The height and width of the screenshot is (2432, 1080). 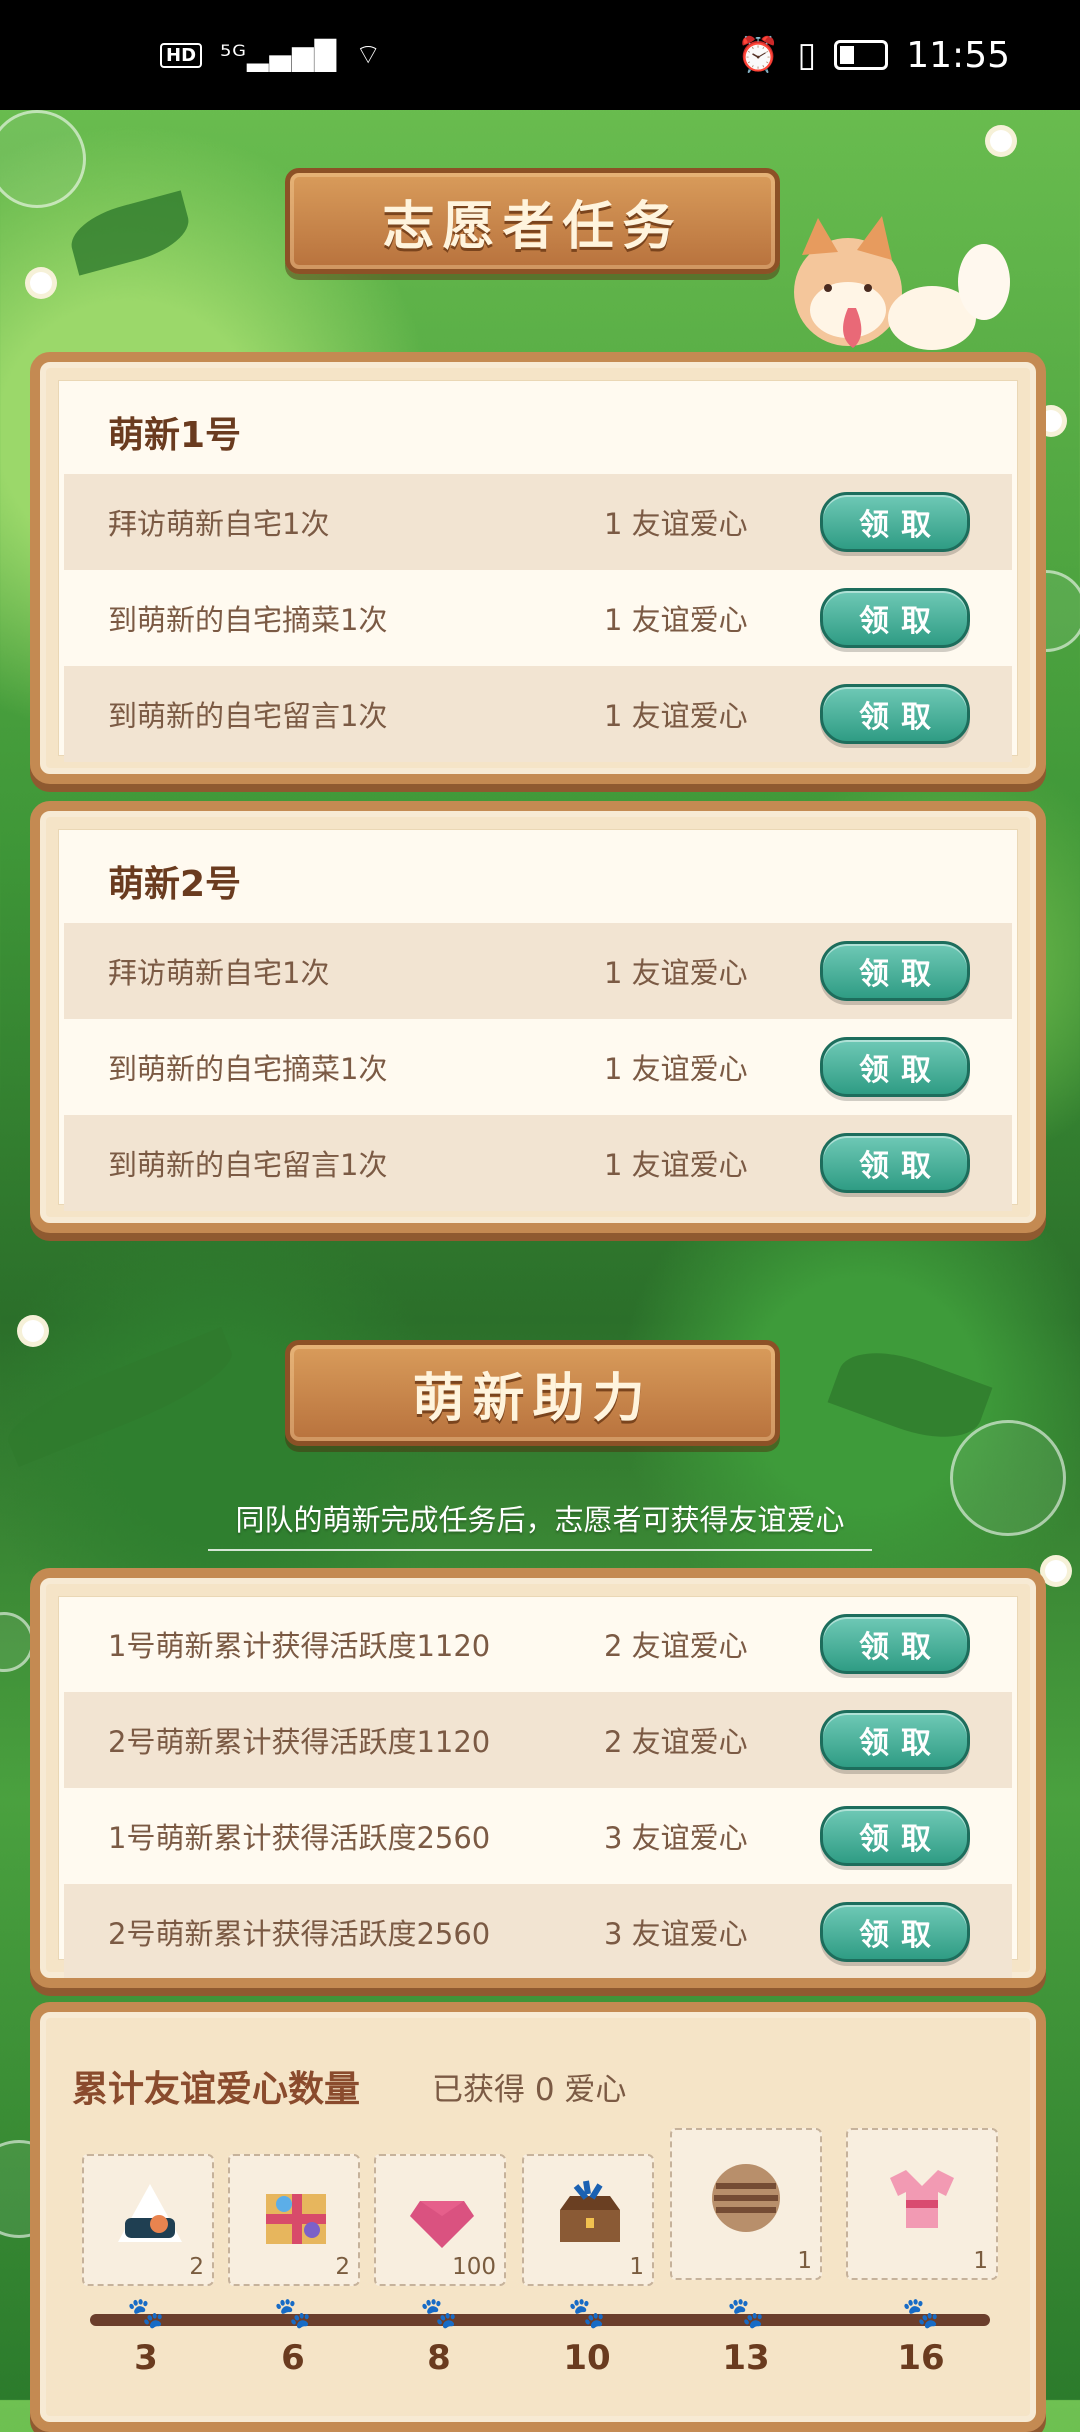 What do you see at coordinates (216, 2089) in the screenshot?
I see `summary-title: 累计友谊爱心数量` at bounding box center [216, 2089].